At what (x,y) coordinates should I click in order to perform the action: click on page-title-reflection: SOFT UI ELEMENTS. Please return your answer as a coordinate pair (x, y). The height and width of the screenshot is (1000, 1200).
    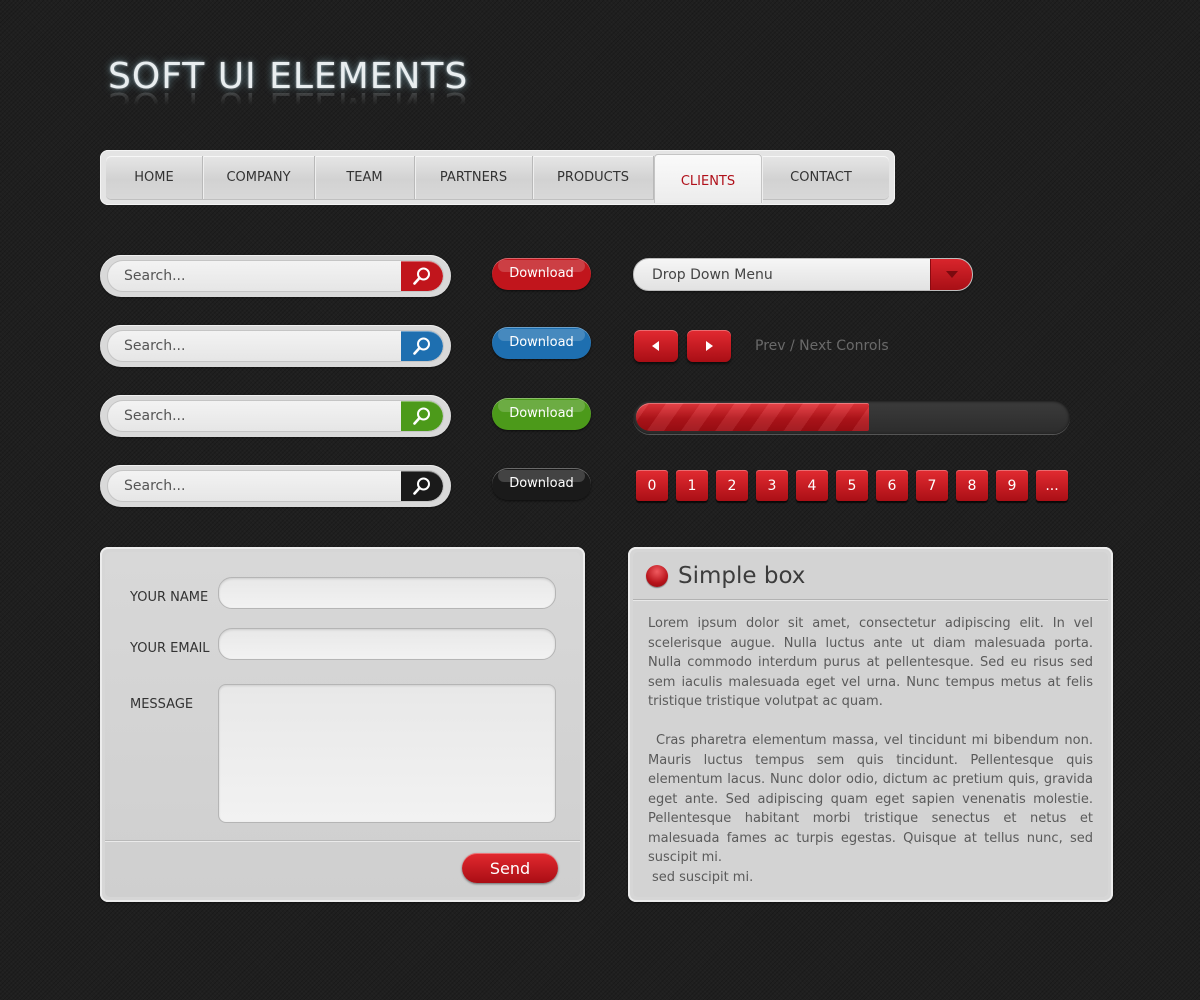
    Looking at the image, I should click on (288, 104).